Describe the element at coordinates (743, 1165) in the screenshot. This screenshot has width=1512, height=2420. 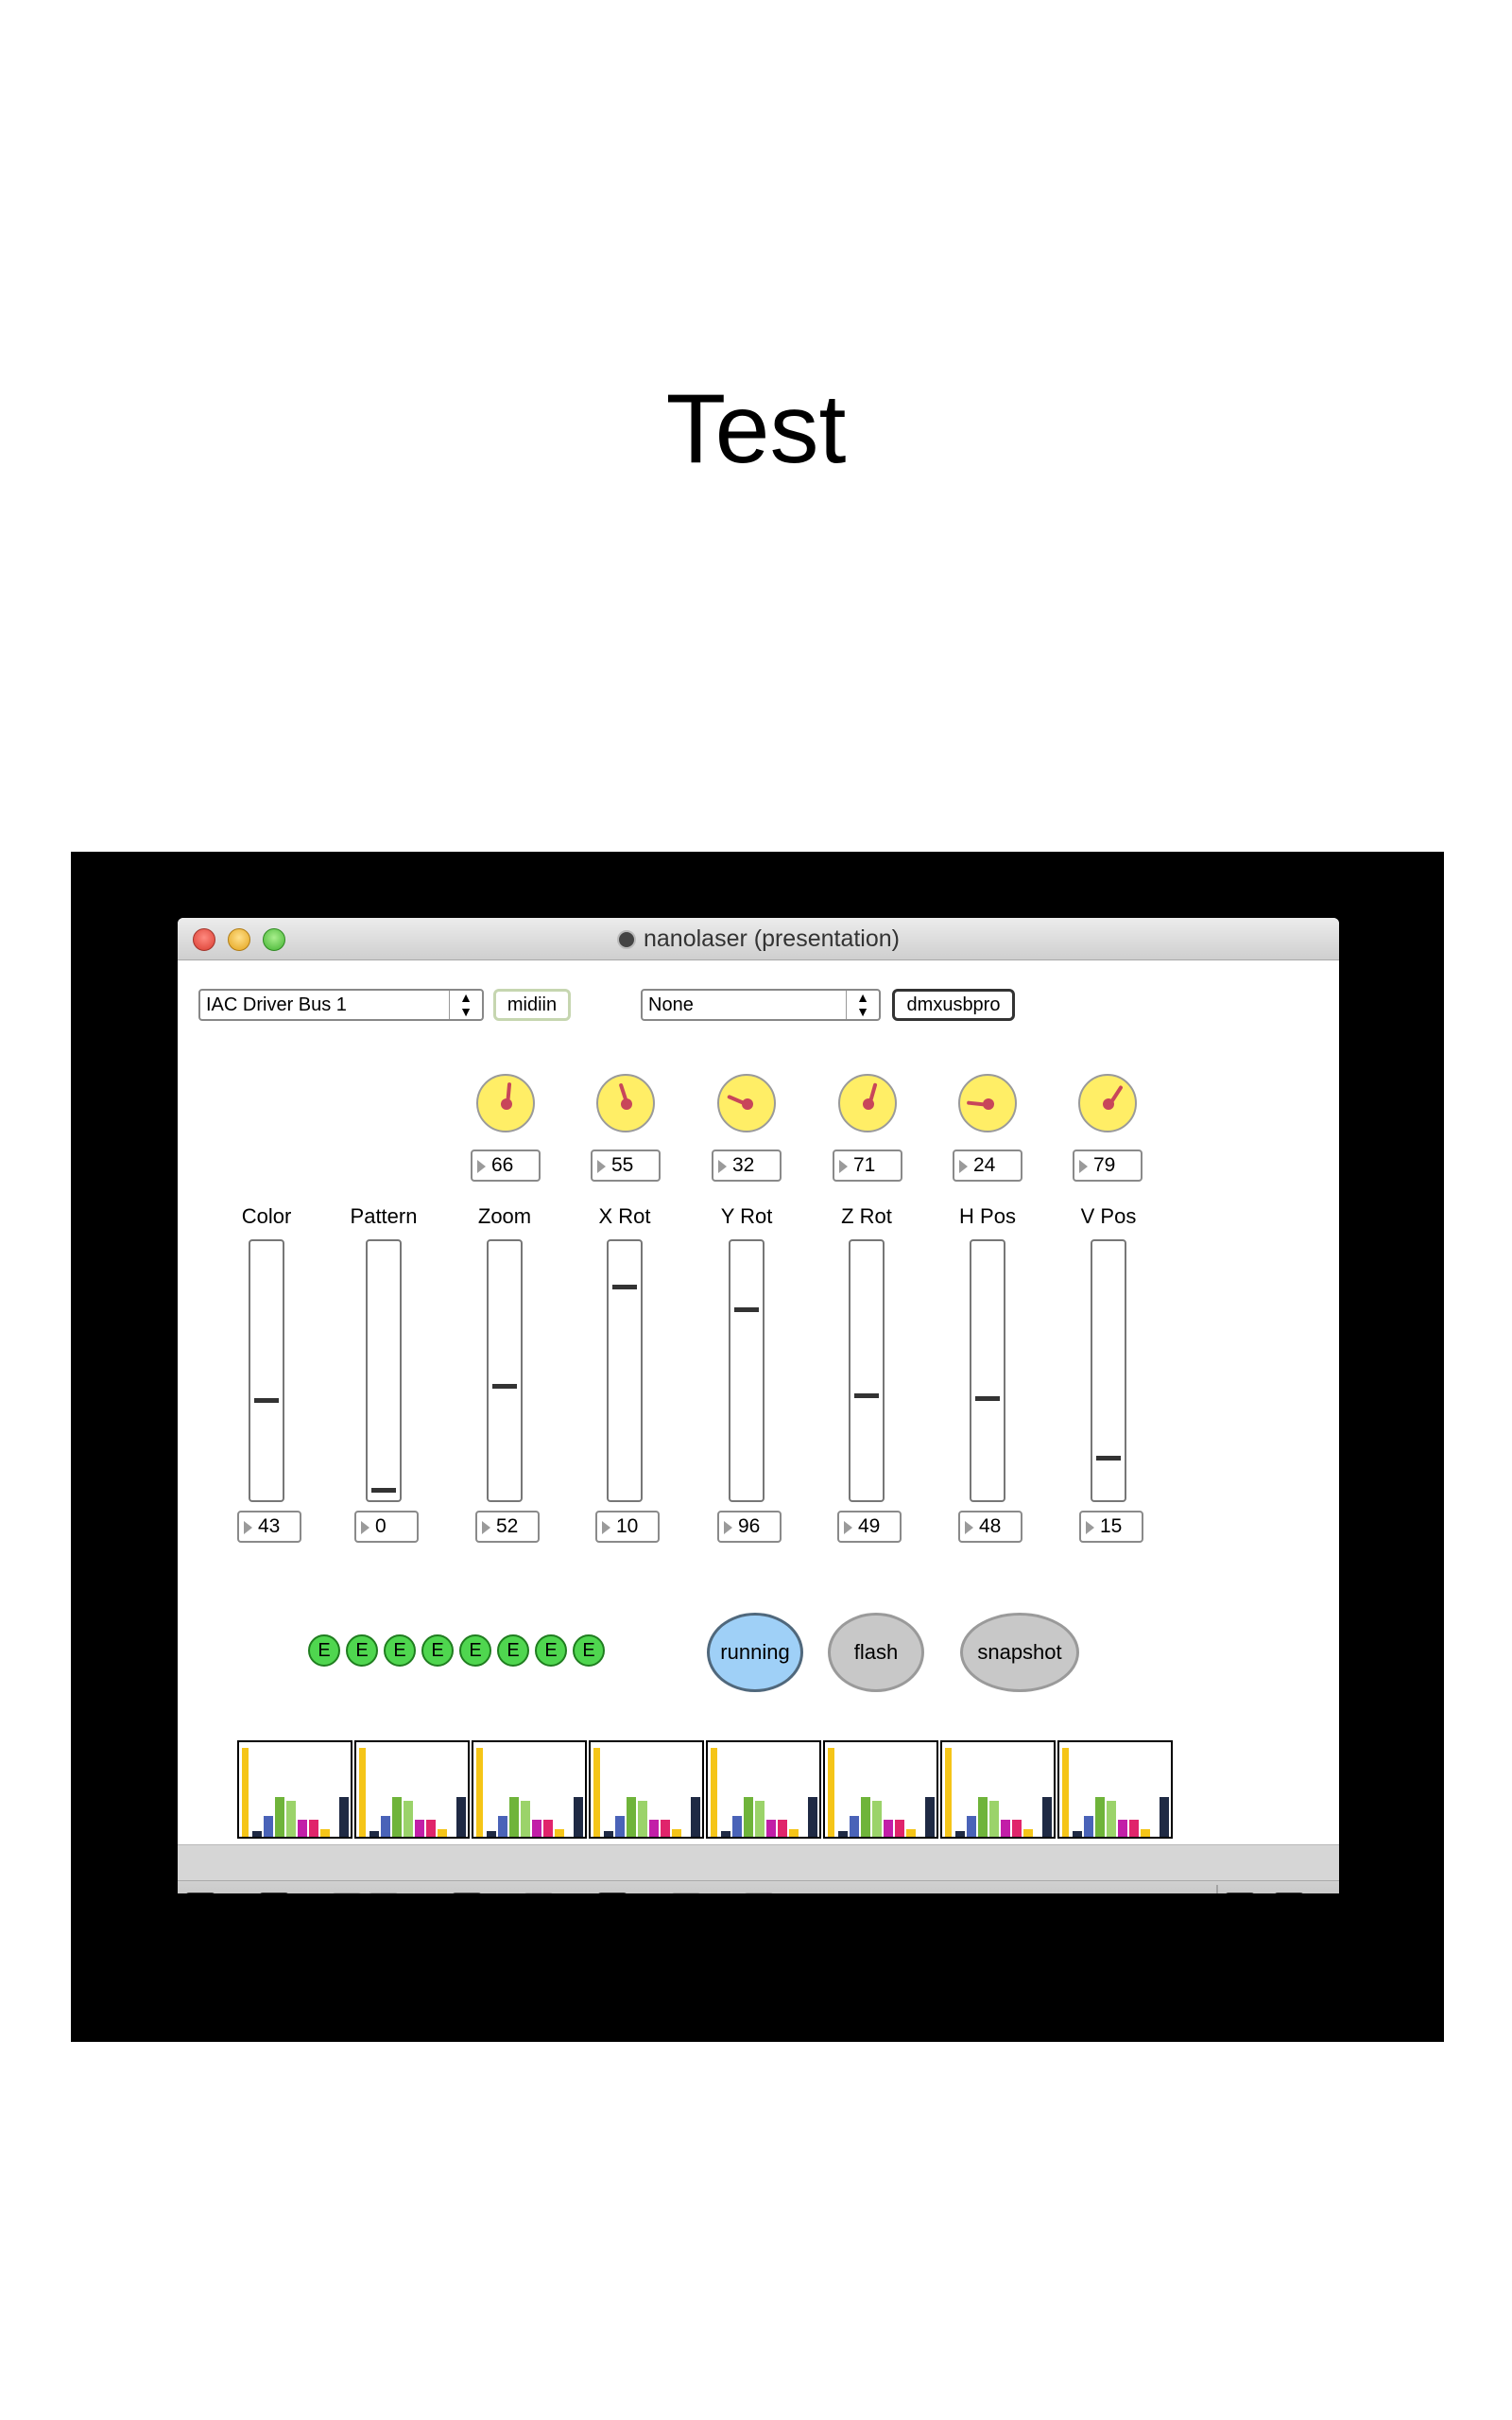
I see `dial-value: 32` at that location.